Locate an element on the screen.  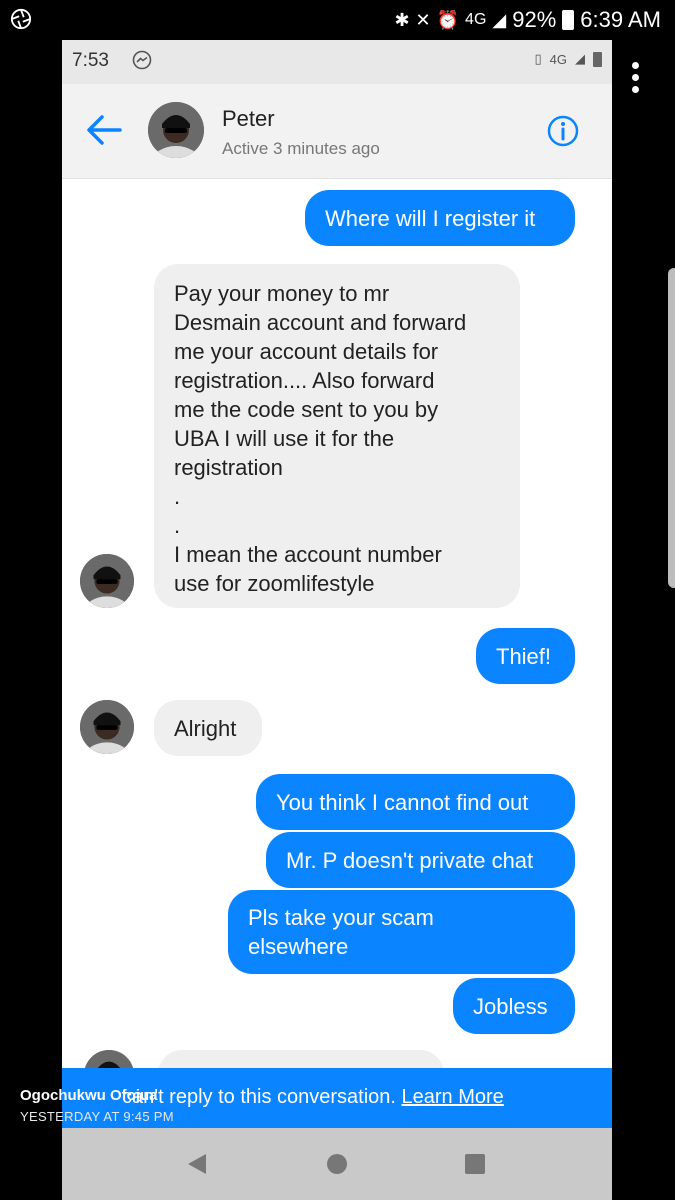
android-nav-bar is located at coordinates (337, 1164).